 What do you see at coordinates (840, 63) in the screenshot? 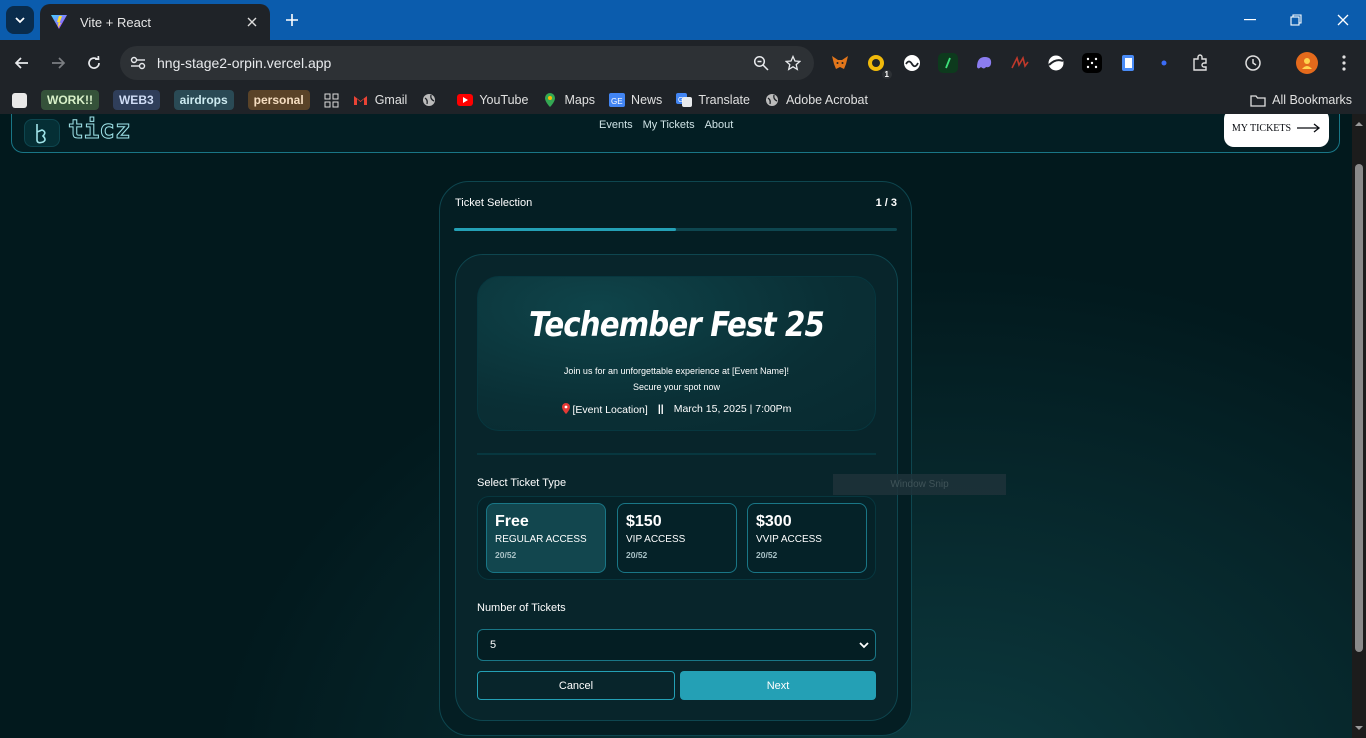
I see `metamask-fox-icon` at bounding box center [840, 63].